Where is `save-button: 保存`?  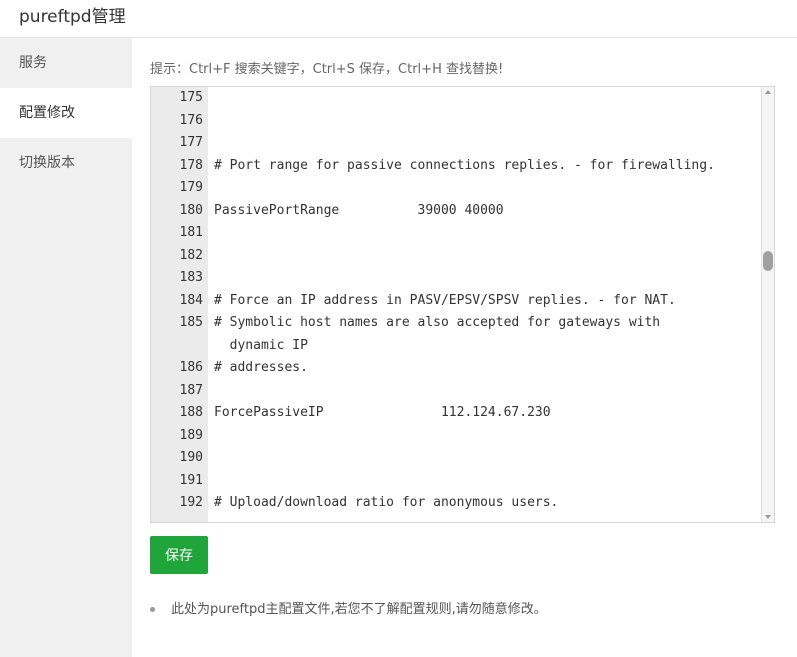 save-button: 保存 is located at coordinates (179, 555).